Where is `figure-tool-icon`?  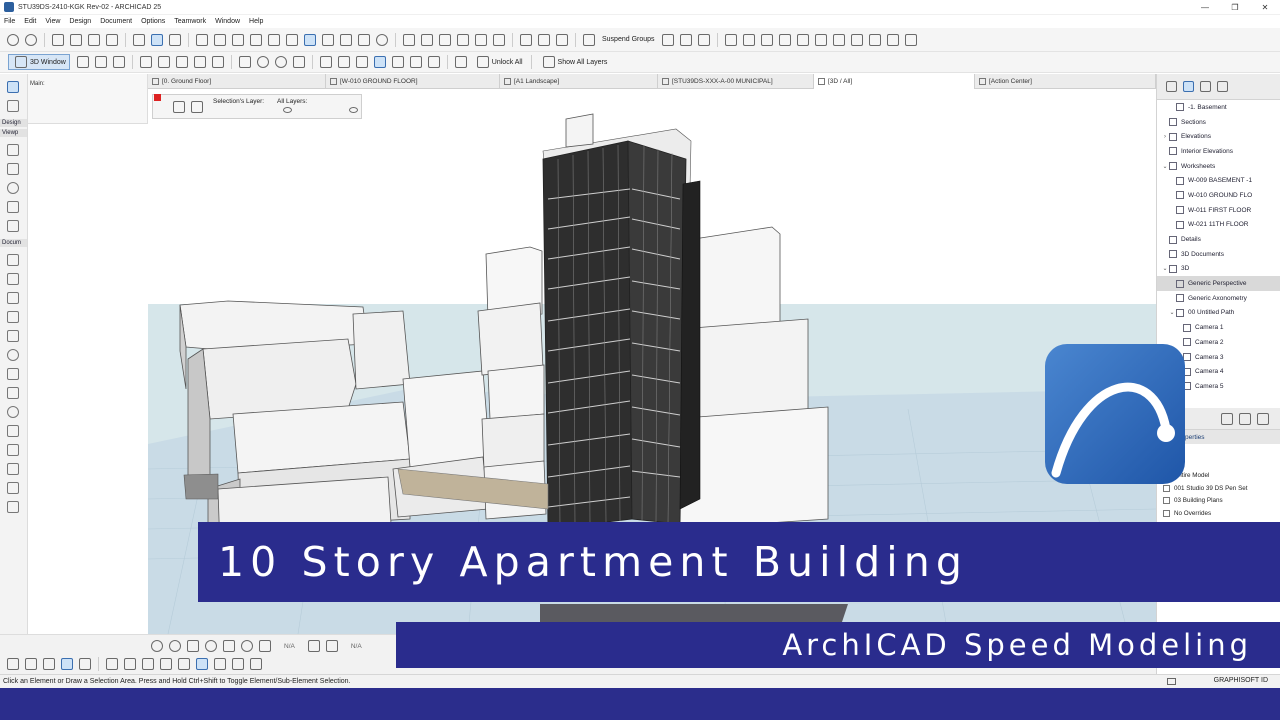
figure-tool-icon is located at coordinates (13, 488).